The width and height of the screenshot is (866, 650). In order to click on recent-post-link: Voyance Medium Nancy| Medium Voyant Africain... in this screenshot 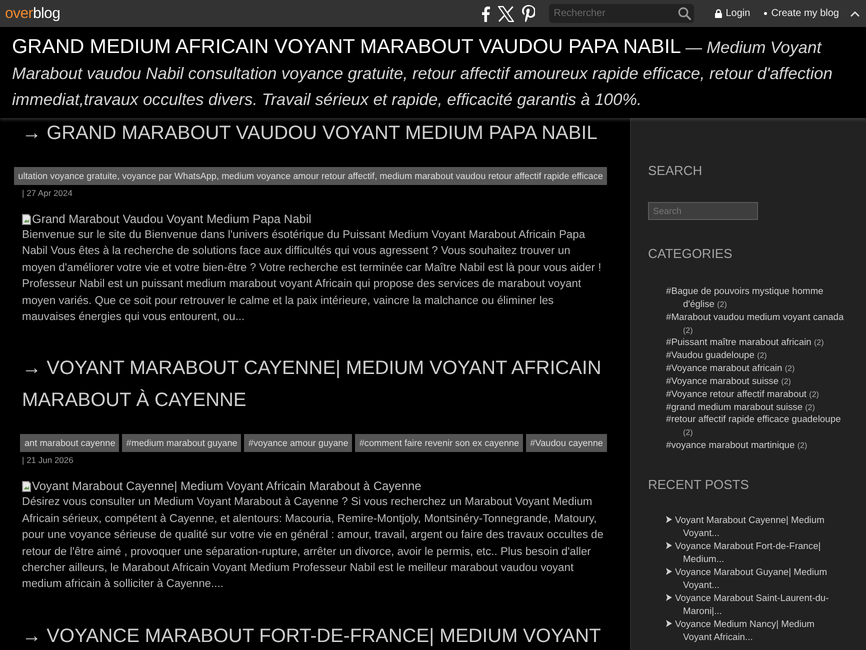, I will do `click(754, 629)`.